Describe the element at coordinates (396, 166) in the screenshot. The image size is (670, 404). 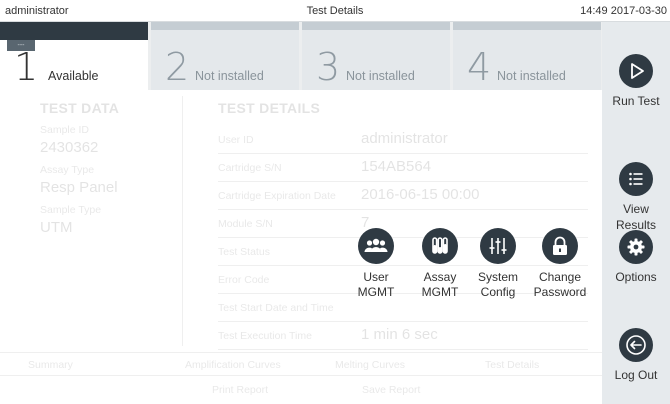
I see `row-value: 154AB564` at that location.